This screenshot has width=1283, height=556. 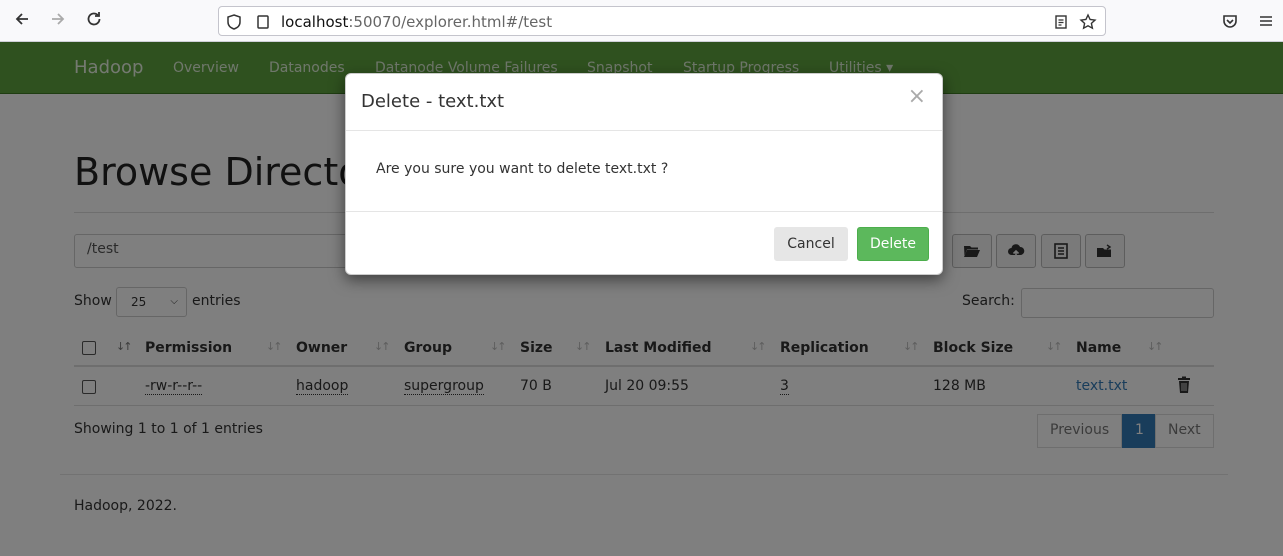 What do you see at coordinates (315, 22) in the screenshot?
I see `url-host: localhost` at bounding box center [315, 22].